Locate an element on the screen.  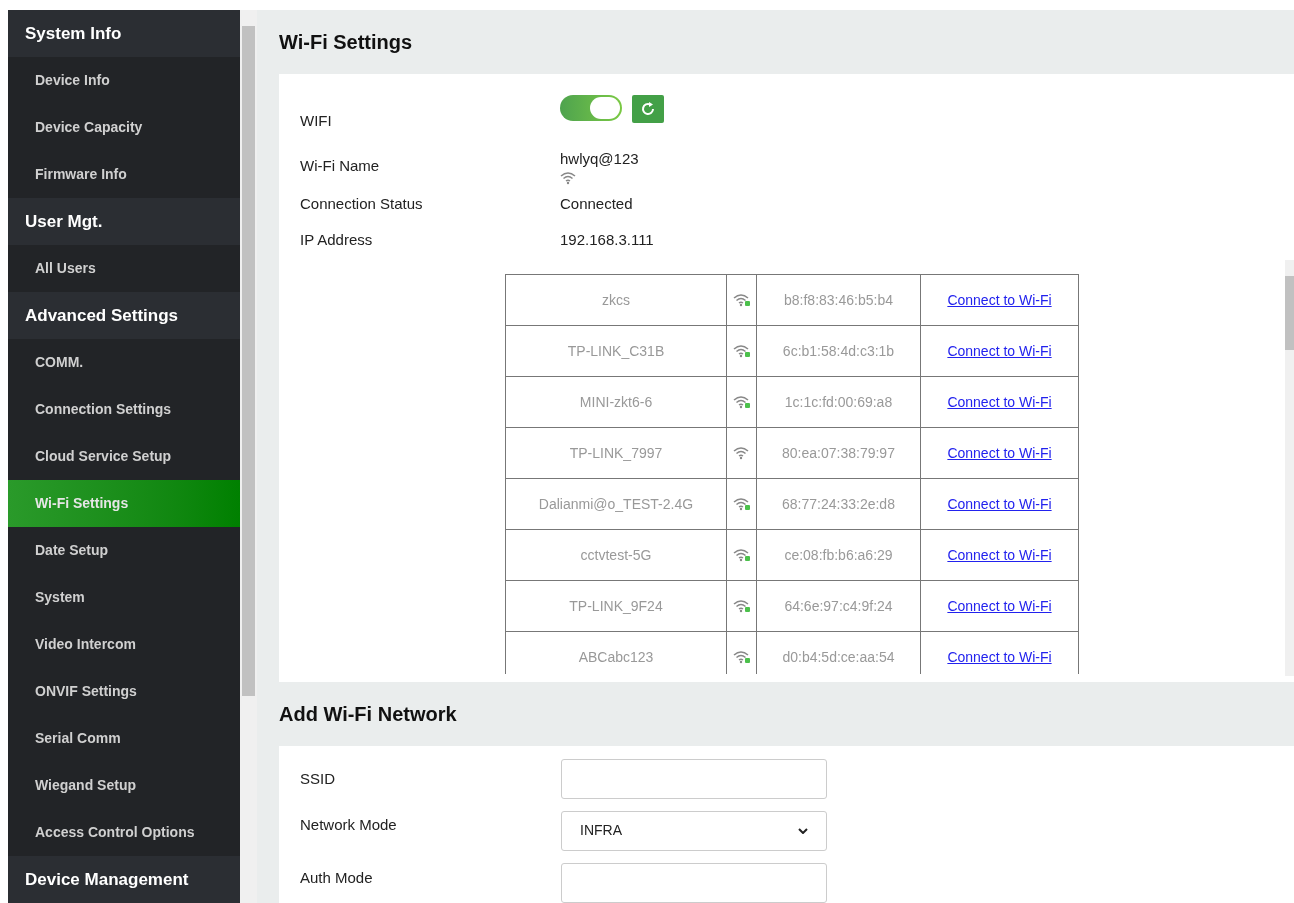
sidebar-item: COMM. is located at coordinates (124, 362).